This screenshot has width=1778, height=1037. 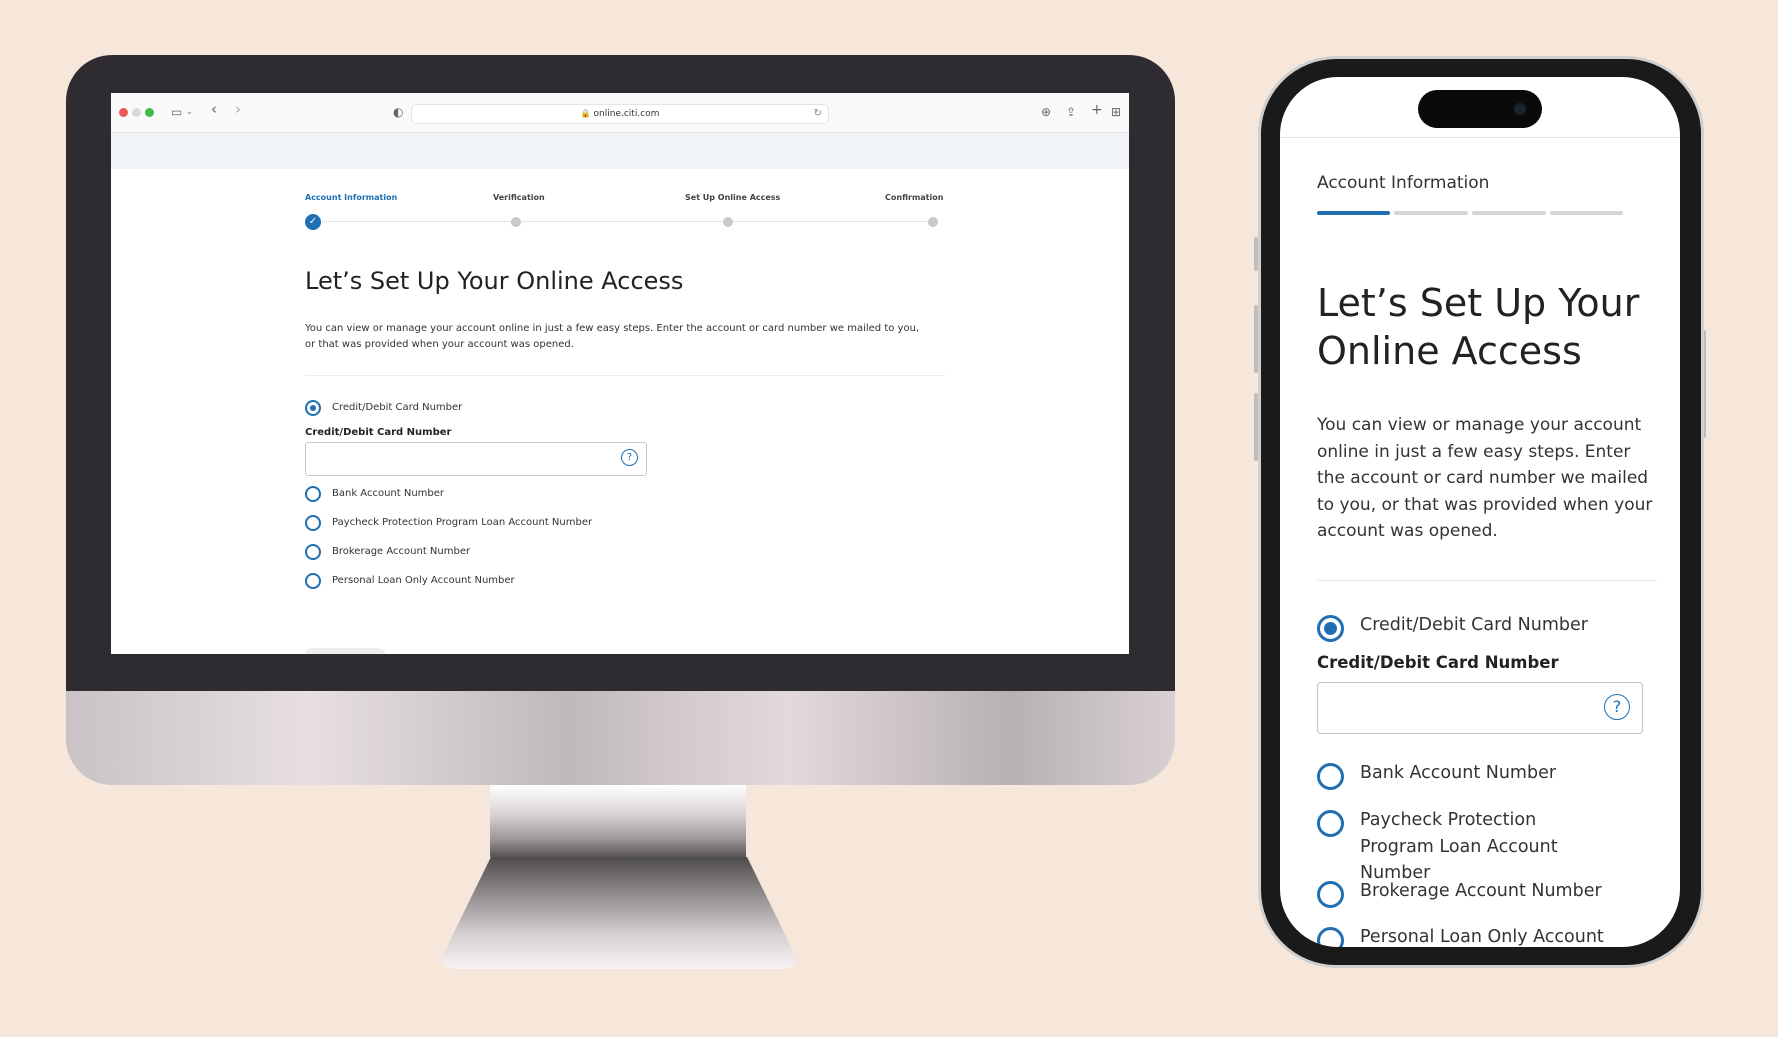 I want to click on zoom-window-button, so click(x=149, y=112).